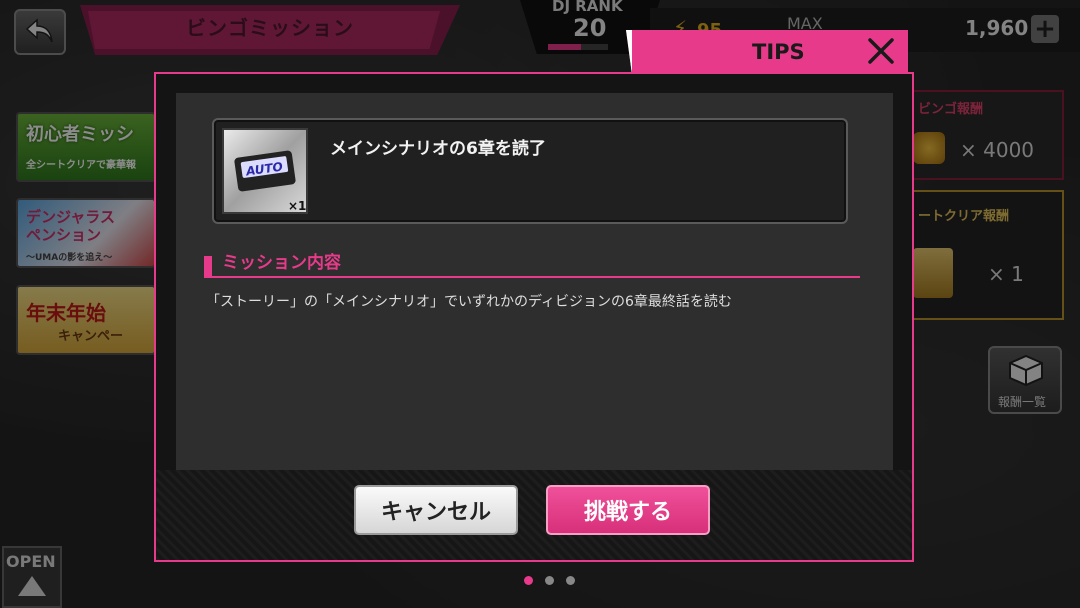  What do you see at coordinates (628, 510) in the screenshot?
I see `challenge-button: 挑戦する` at bounding box center [628, 510].